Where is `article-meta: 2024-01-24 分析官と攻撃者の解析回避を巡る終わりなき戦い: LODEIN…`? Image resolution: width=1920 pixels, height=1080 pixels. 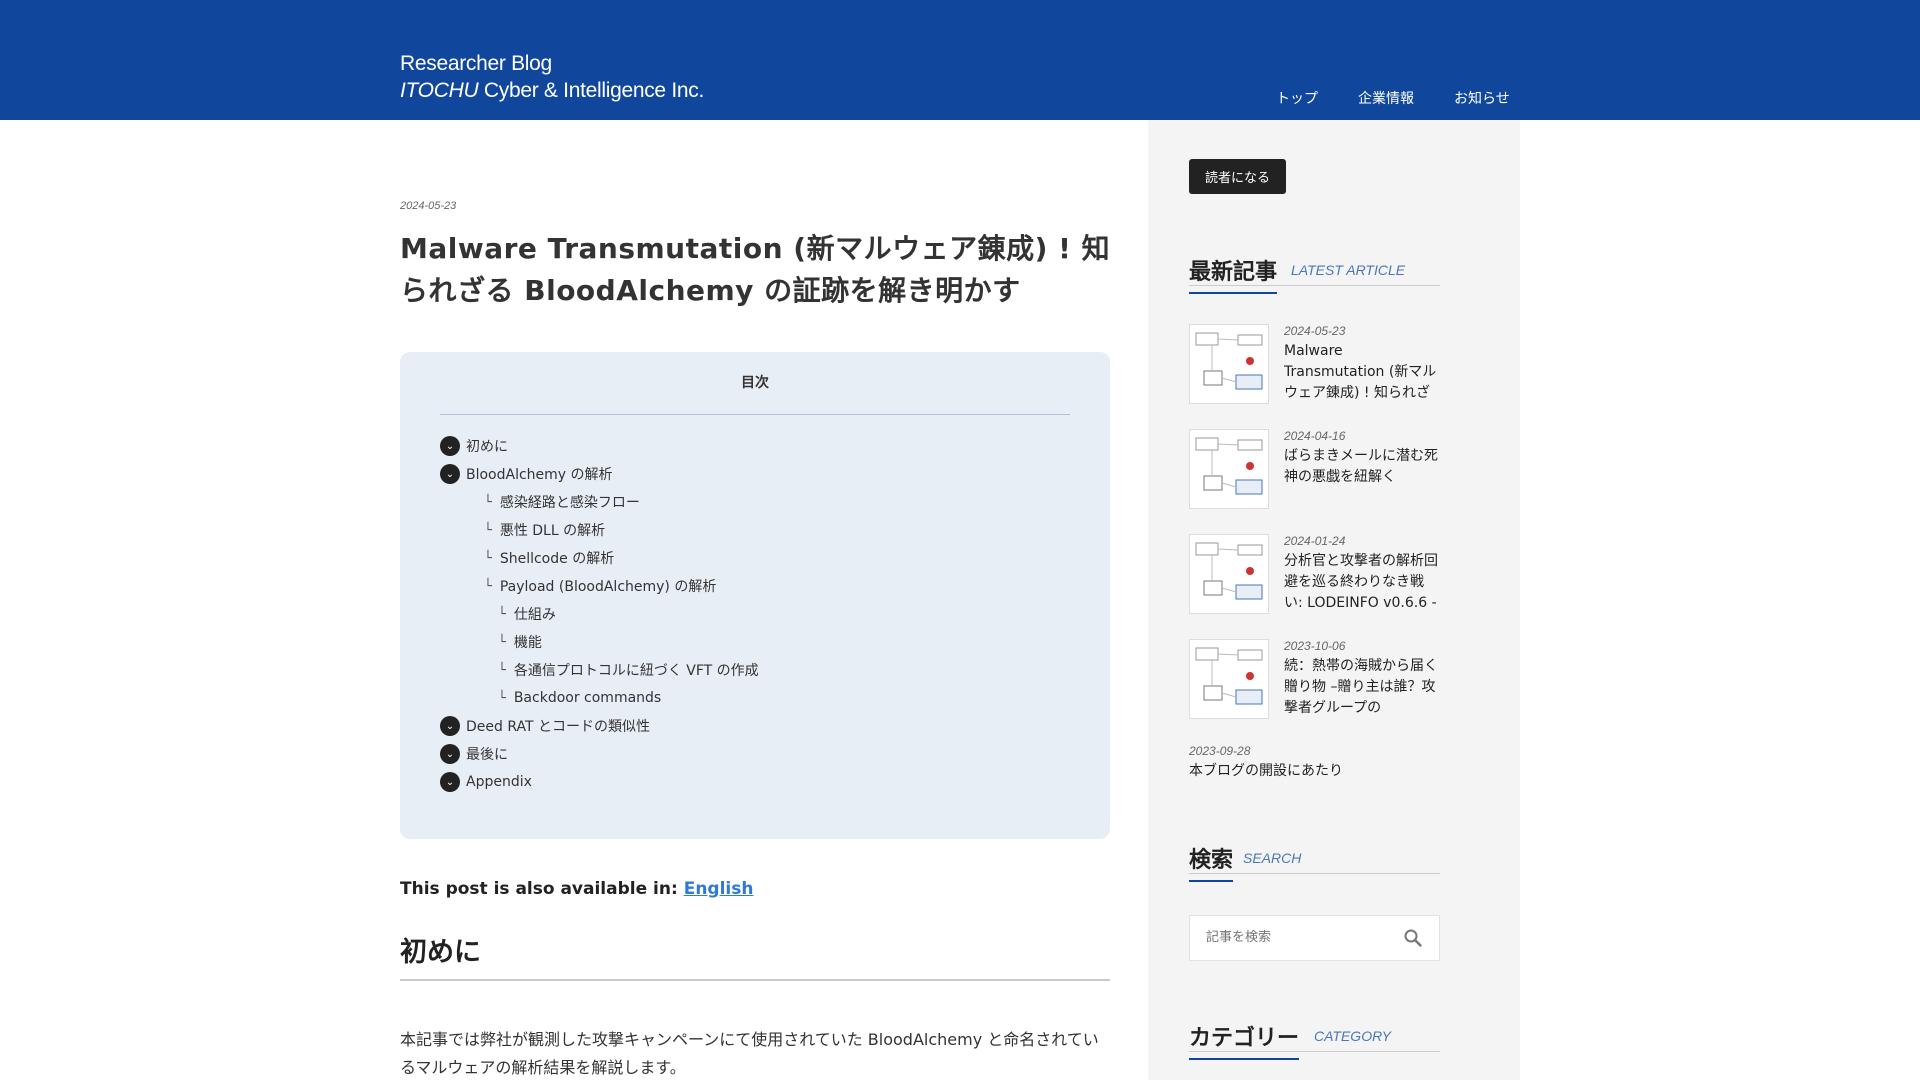 article-meta: 2024-01-24 分析官と攻撃者の解析回避を巡る終わりなき戦い: LODEIN… is located at coordinates (1362, 574).